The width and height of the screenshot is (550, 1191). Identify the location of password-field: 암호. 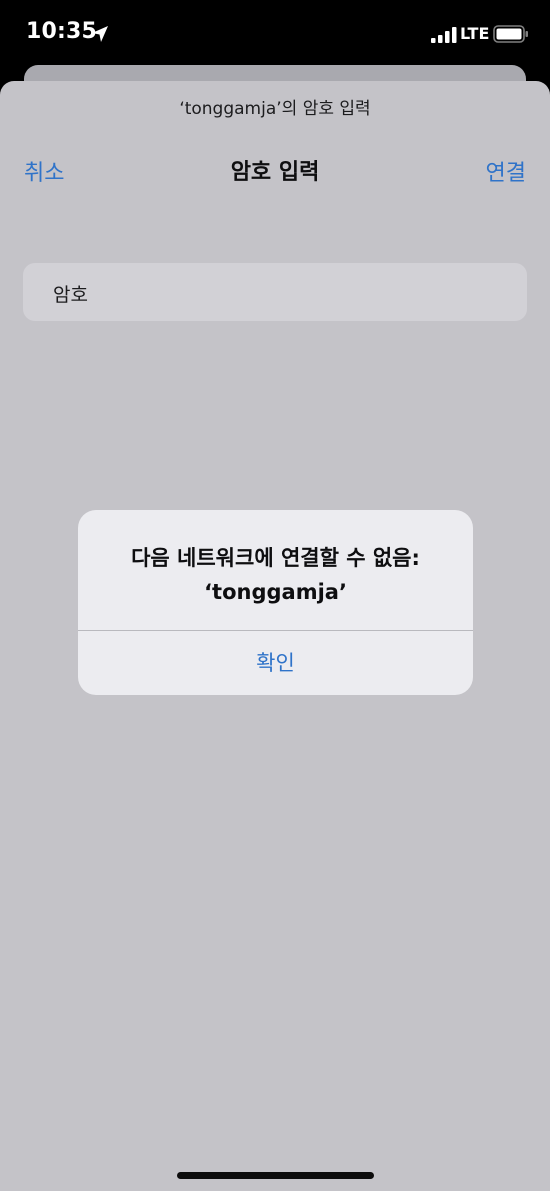
(275, 292).